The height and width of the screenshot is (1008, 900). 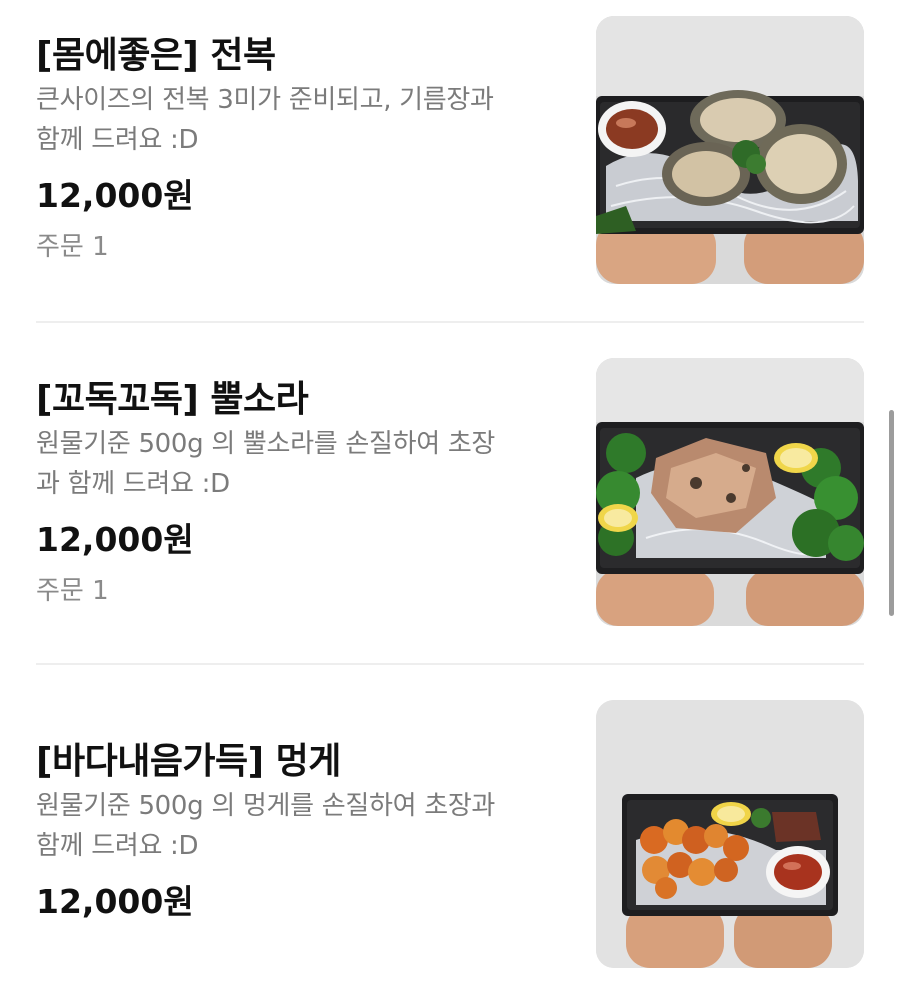 What do you see at coordinates (133, 484) in the screenshot?
I see `description-line: 과 함께 드려요 :D` at bounding box center [133, 484].